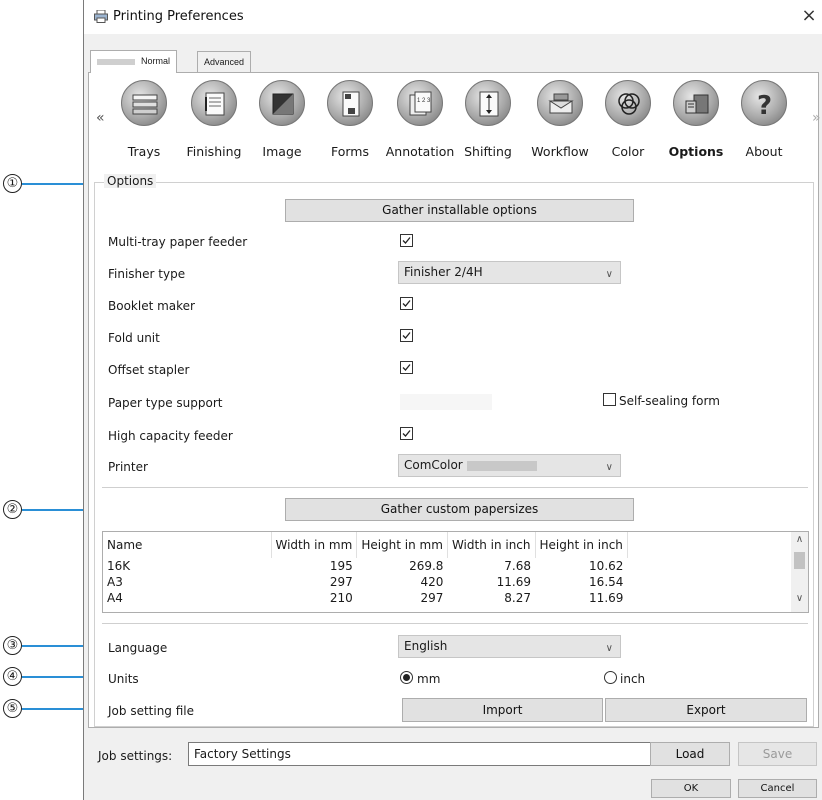 Image resolution: width=822 pixels, height=800 pixels. What do you see at coordinates (214, 103) in the screenshot?
I see `finishing-icon` at bounding box center [214, 103].